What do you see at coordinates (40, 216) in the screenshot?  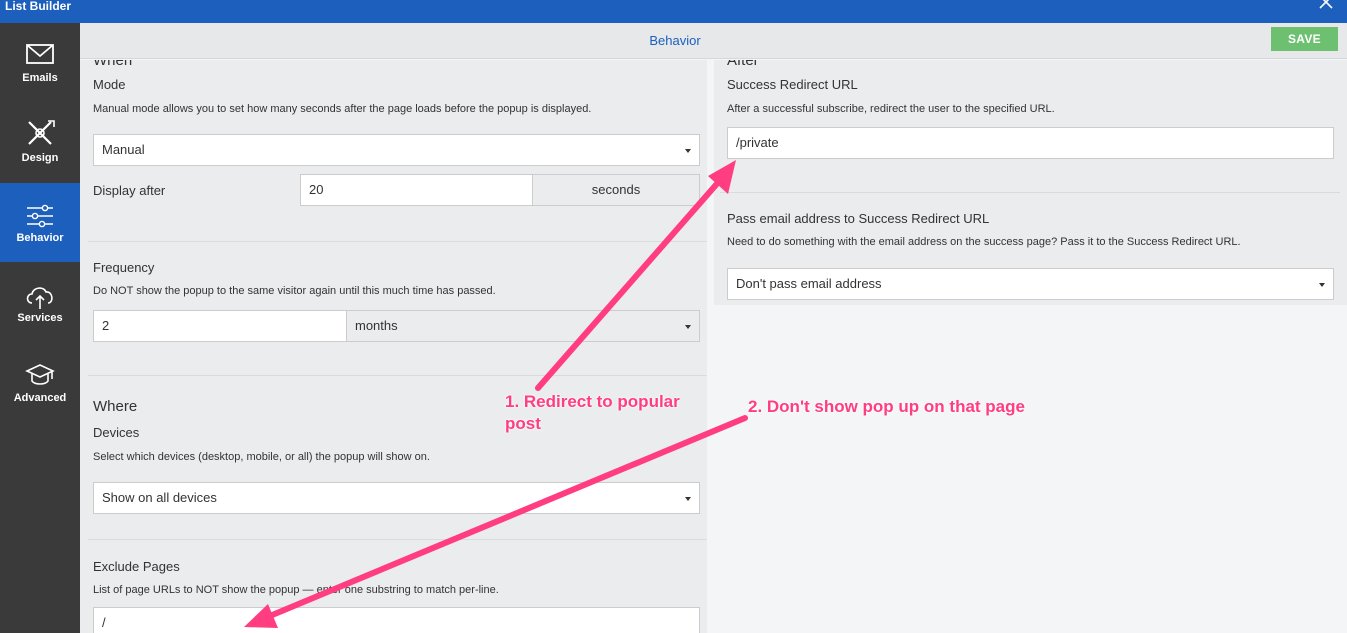 I see `sliders-icon` at bounding box center [40, 216].